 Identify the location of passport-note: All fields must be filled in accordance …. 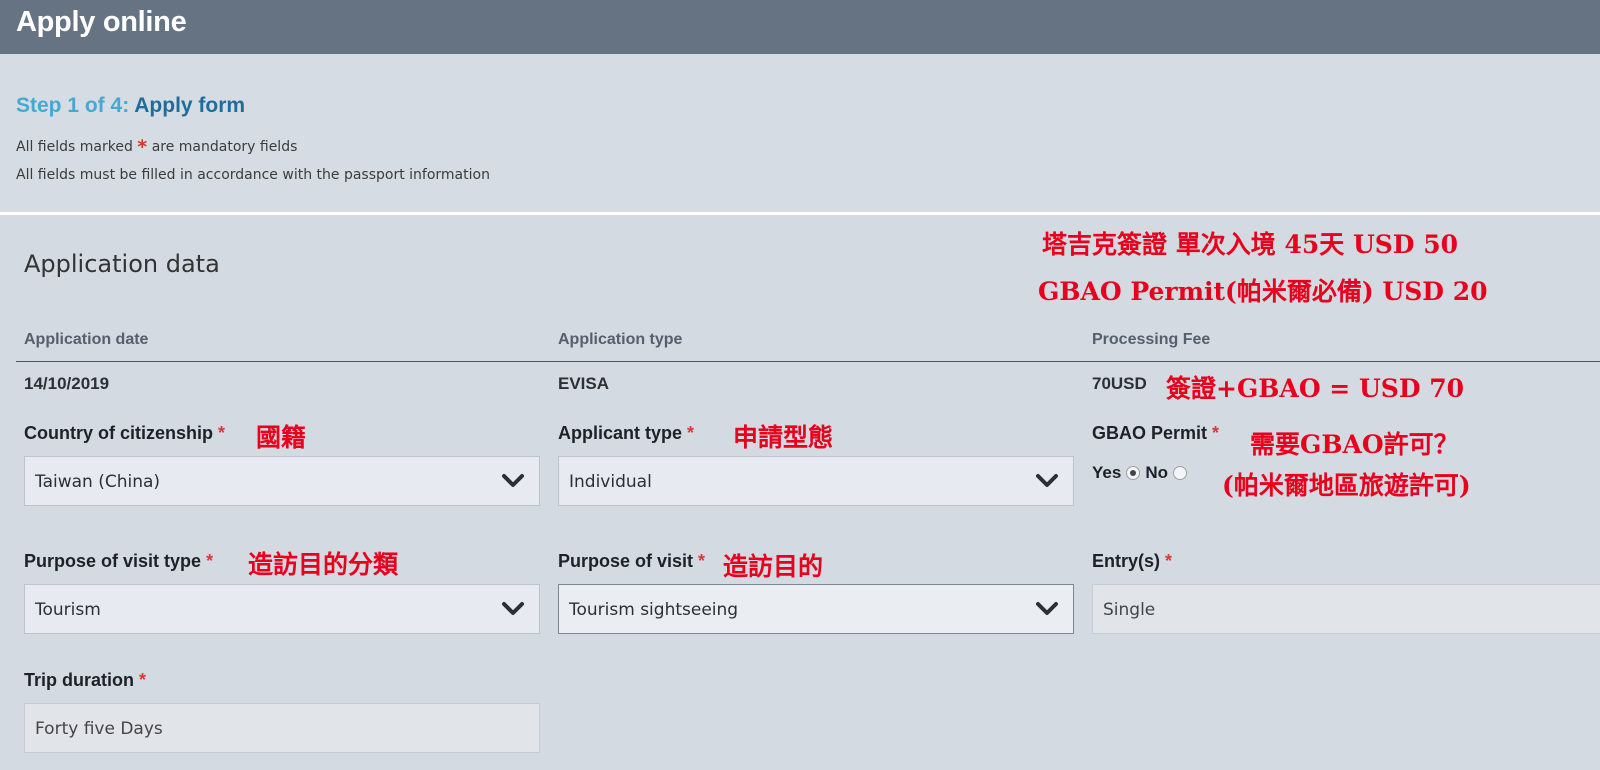
(253, 175).